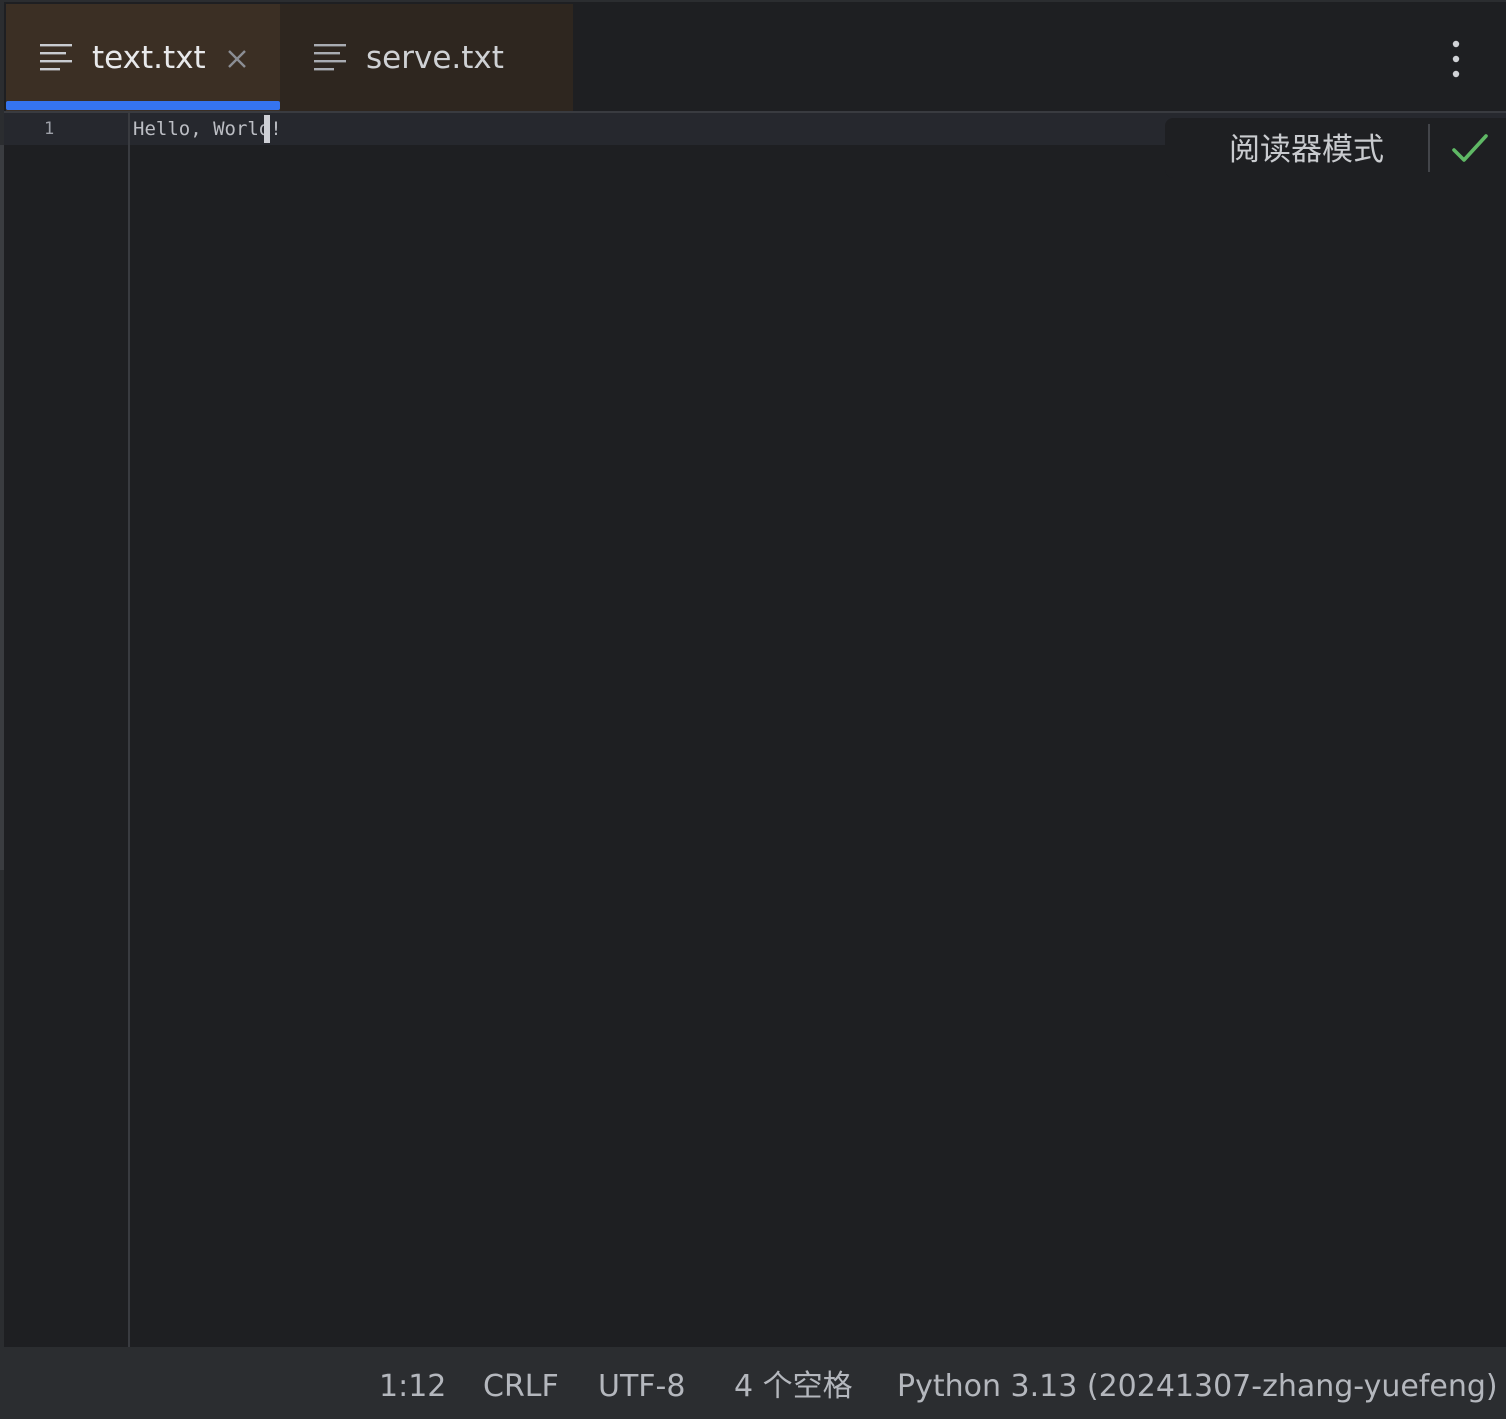 Image resolution: width=1506 pixels, height=1419 pixels. I want to click on reader-mode-button: 阅读器模式, so click(1306, 150).